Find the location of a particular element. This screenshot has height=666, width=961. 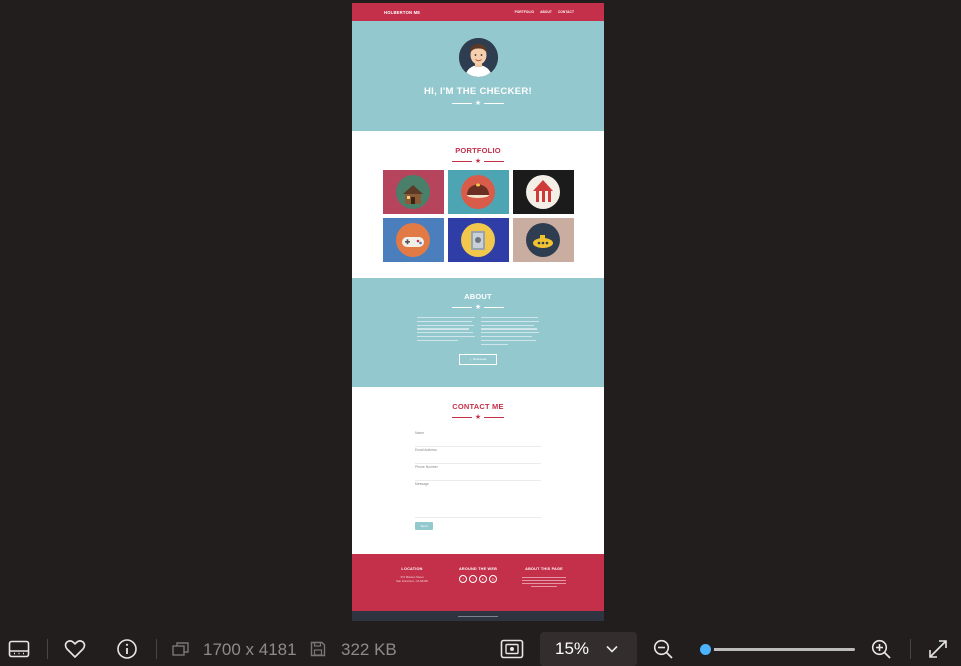

filmstrip-icon is located at coordinates (19, 649).